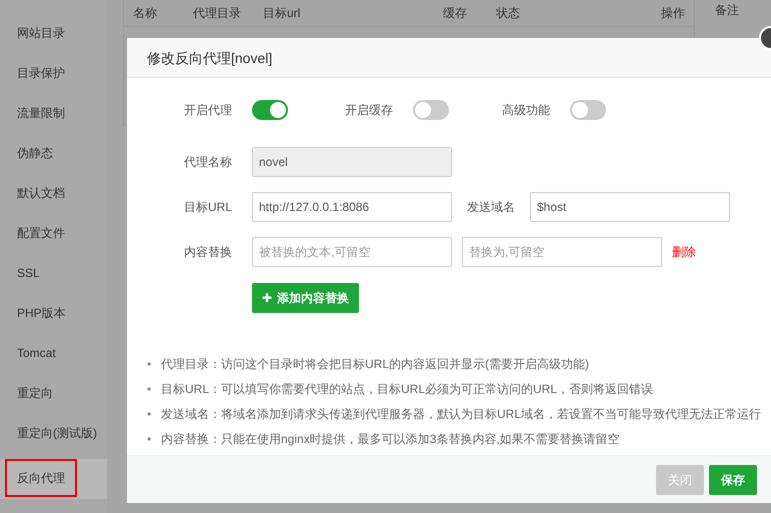 Image resolution: width=771 pixels, height=513 pixels. Describe the element at coordinates (41, 33) in the screenshot. I see `sidebar-item: 网站目录` at that location.